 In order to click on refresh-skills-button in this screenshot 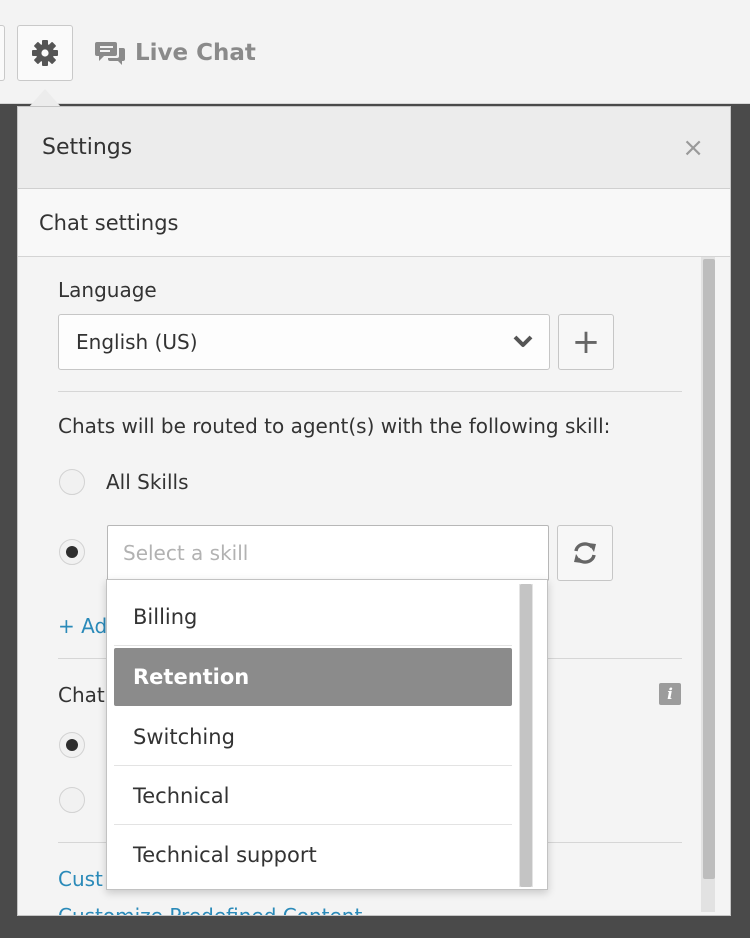, I will do `click(585, 553)`.